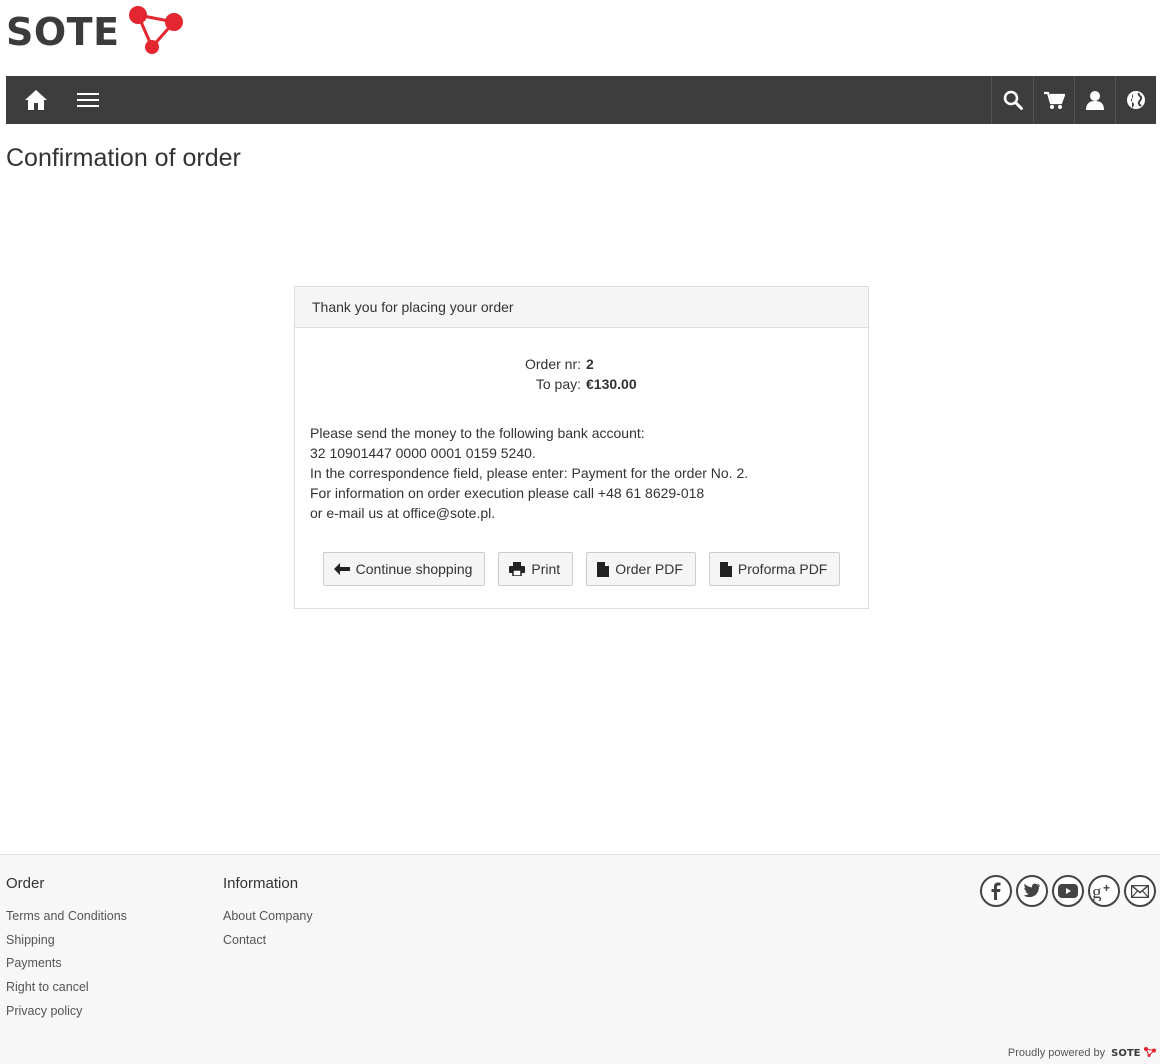  What do you see at coordinates (590, 364) in the screenshot?
I see `order-number-value: 2` at bounding box center [590, 364].